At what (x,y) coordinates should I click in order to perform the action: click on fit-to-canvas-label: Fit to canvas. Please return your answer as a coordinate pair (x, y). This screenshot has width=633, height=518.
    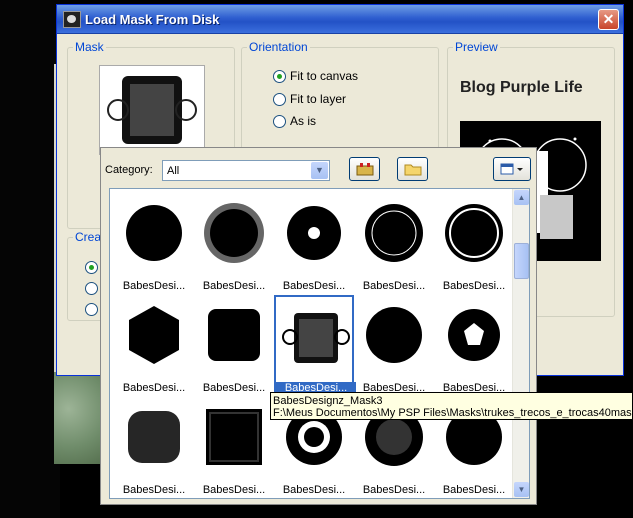
    Looking at the image, I should click on (324, 76).